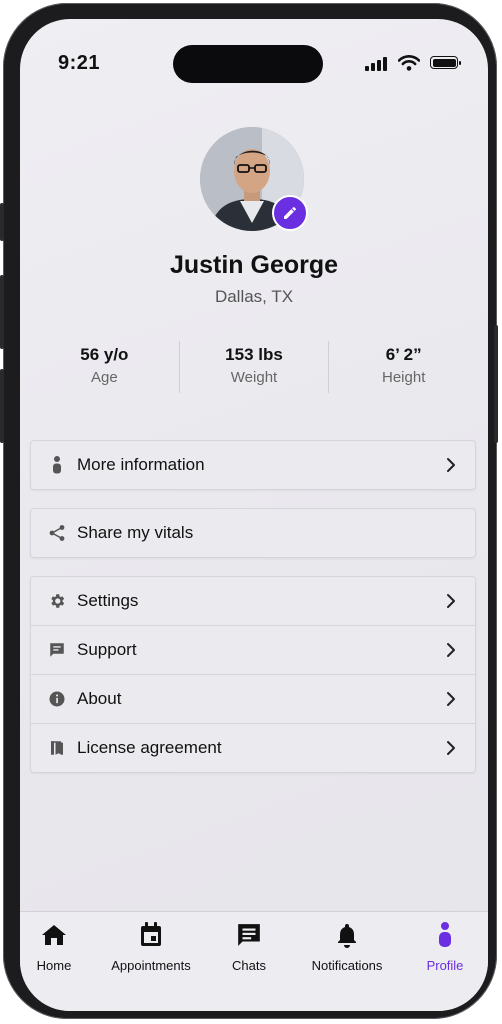 The height and width of the screenshot is (1024, 502). I want to click on tab-chats: Chats, so click(249, 942).